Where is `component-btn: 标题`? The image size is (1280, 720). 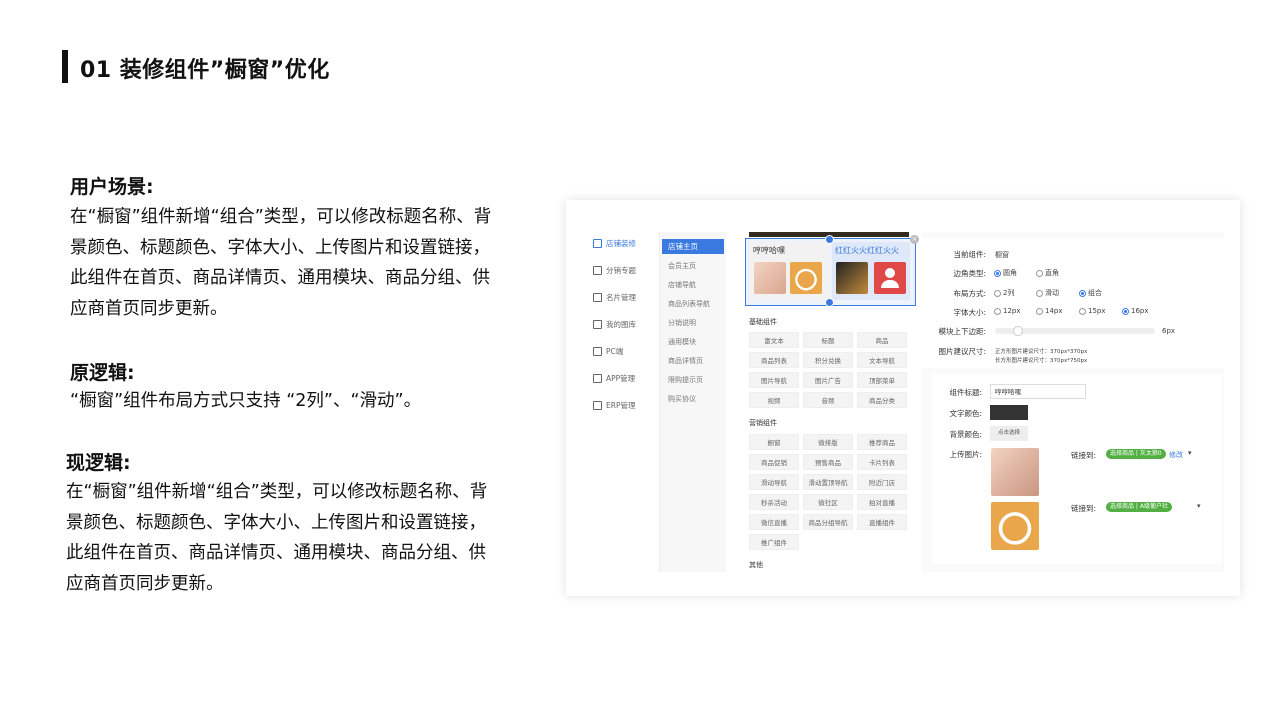 component-btn: 标题 is located at coordinates (828, 340).